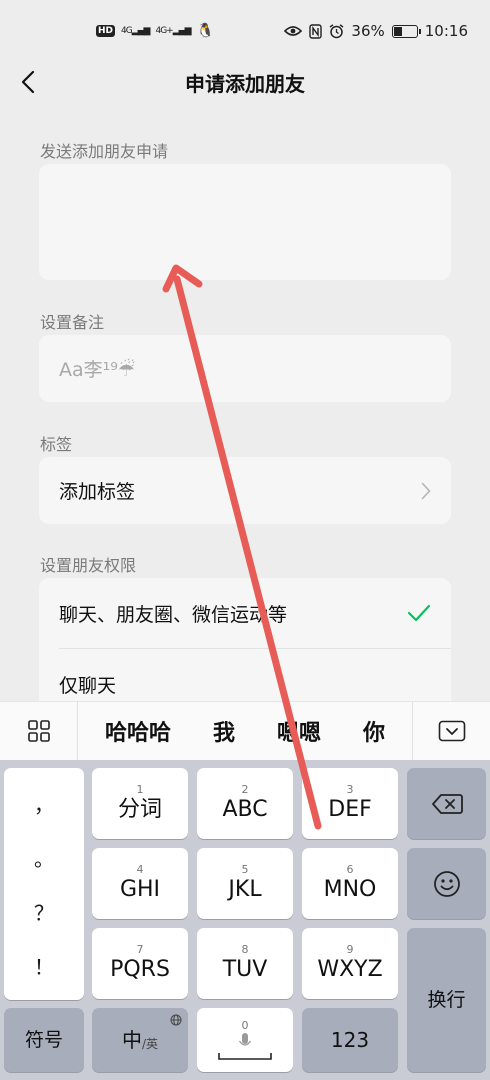  I want to click on keyboard-menu-icon, so click(39, 731).